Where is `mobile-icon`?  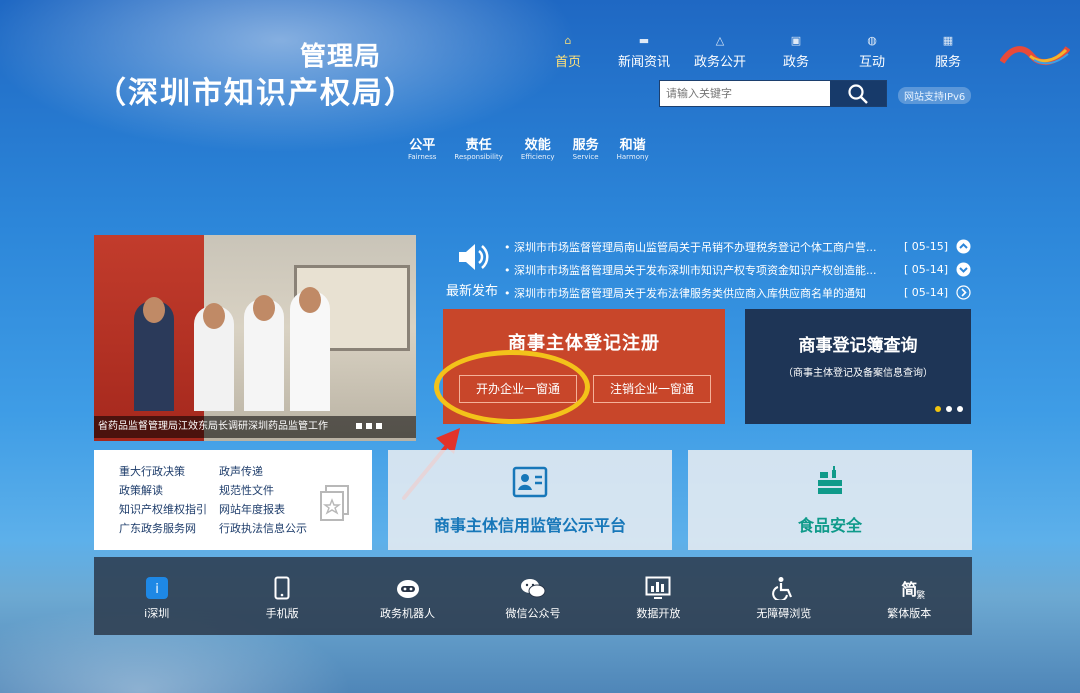
mobile-icon is located at coordinates (282, 588).